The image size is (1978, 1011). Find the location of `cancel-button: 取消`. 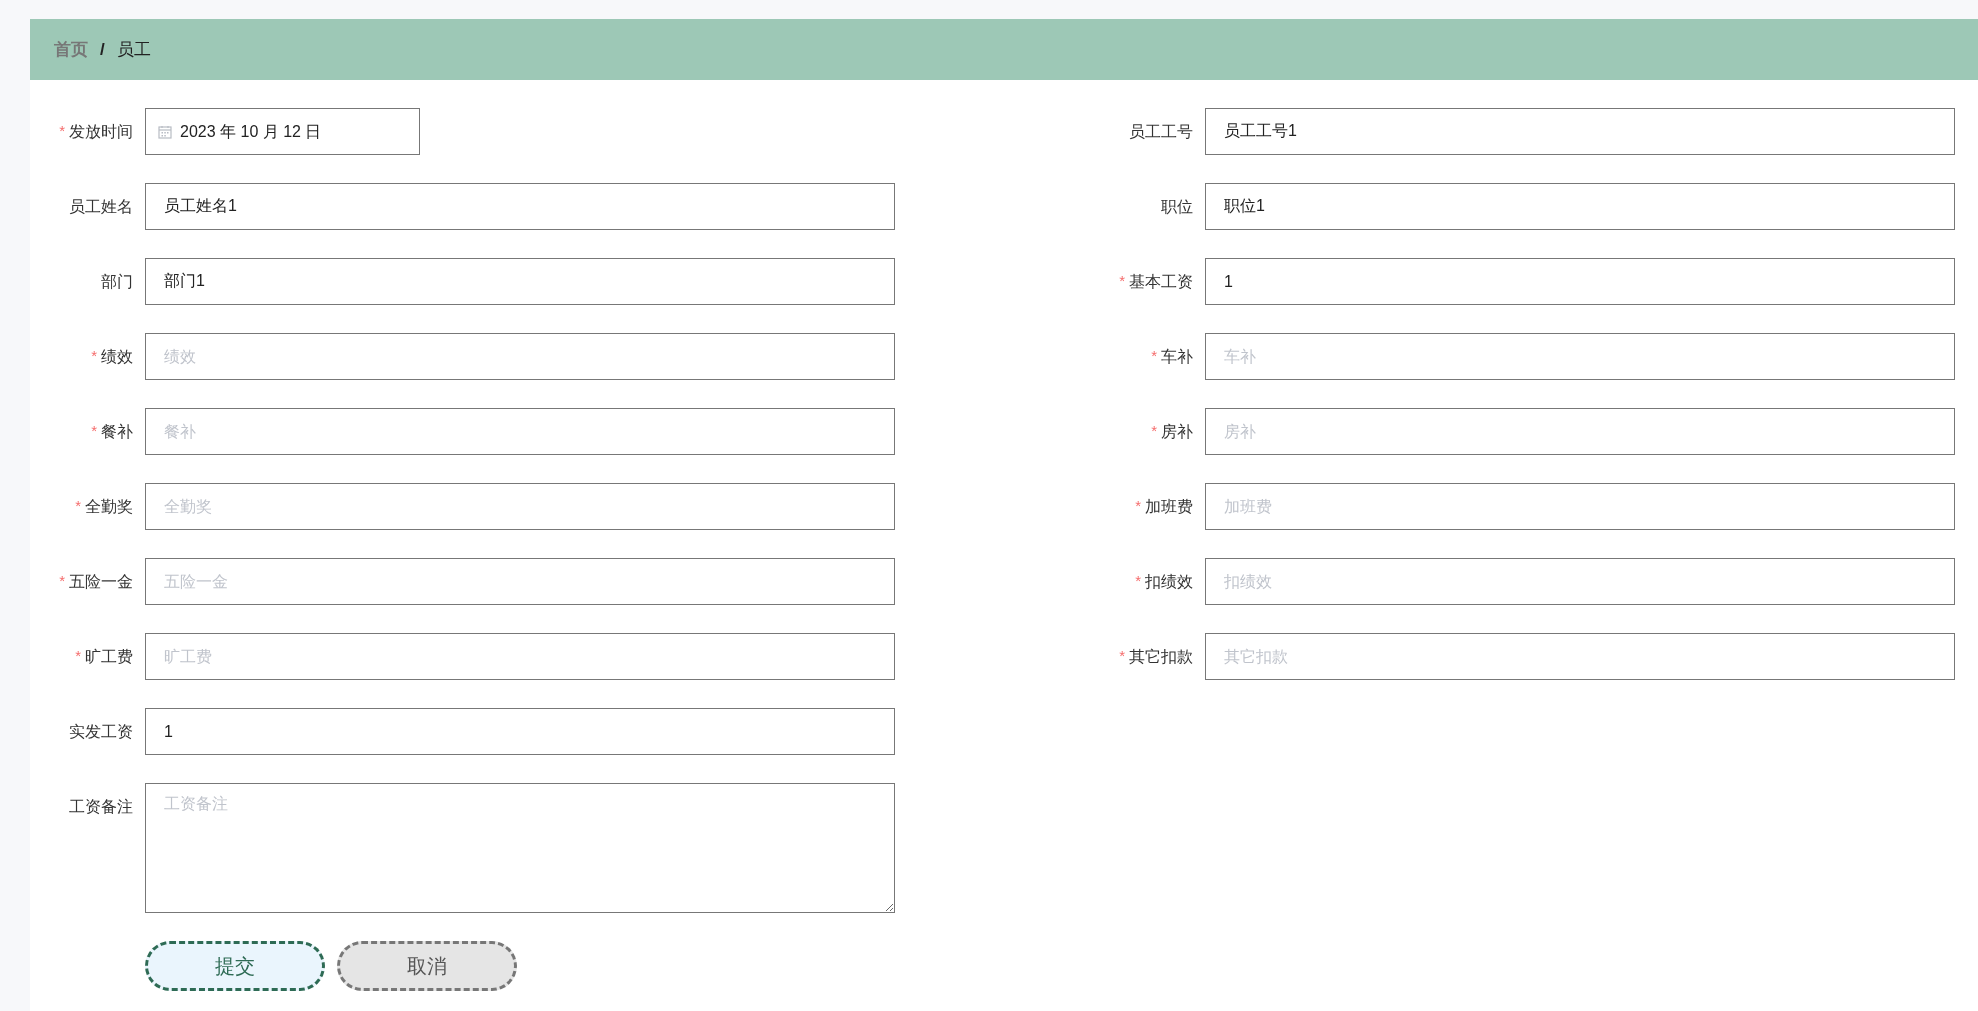

cancel-button: 取消 is located at coordinates (427, 966).